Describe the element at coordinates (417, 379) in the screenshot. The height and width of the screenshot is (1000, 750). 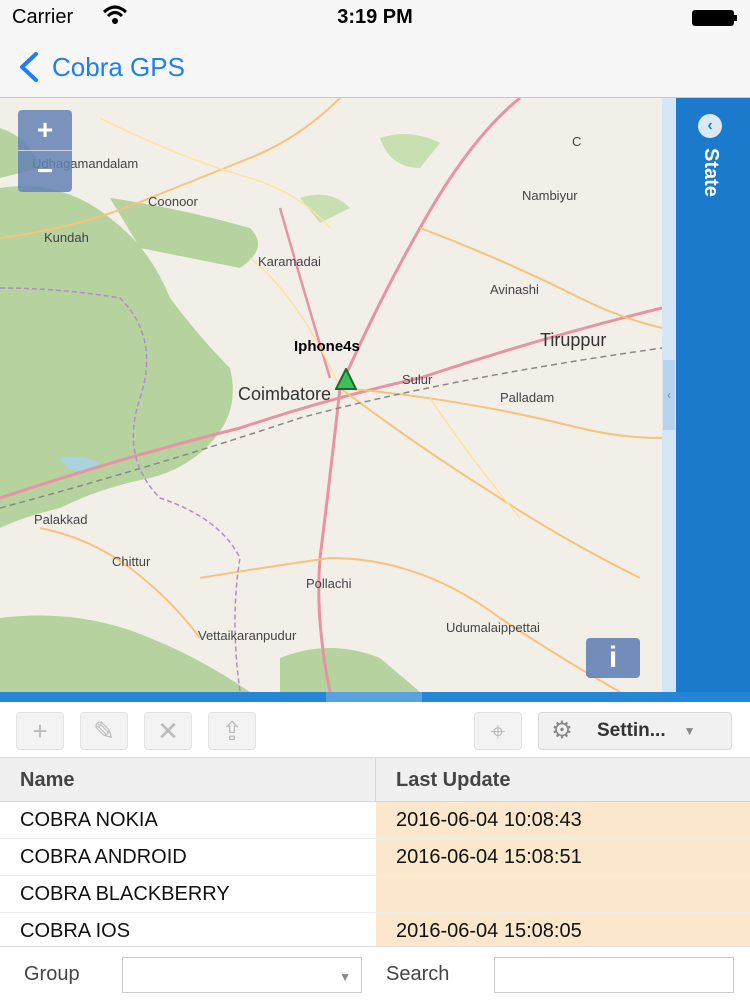
I see `place-label: Sulur` at that location.